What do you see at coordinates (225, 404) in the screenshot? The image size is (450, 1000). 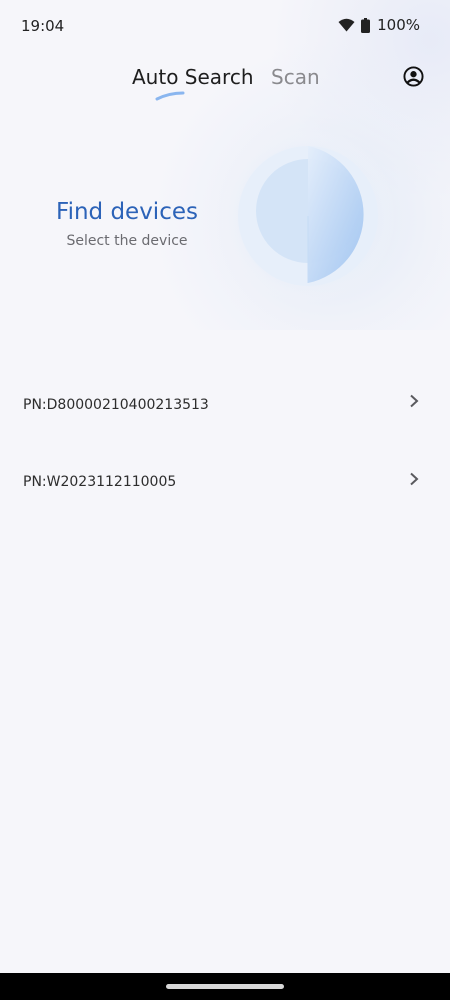 I see `device-list-item: PN:D80000210400213513` at bounding box center [225, 404].